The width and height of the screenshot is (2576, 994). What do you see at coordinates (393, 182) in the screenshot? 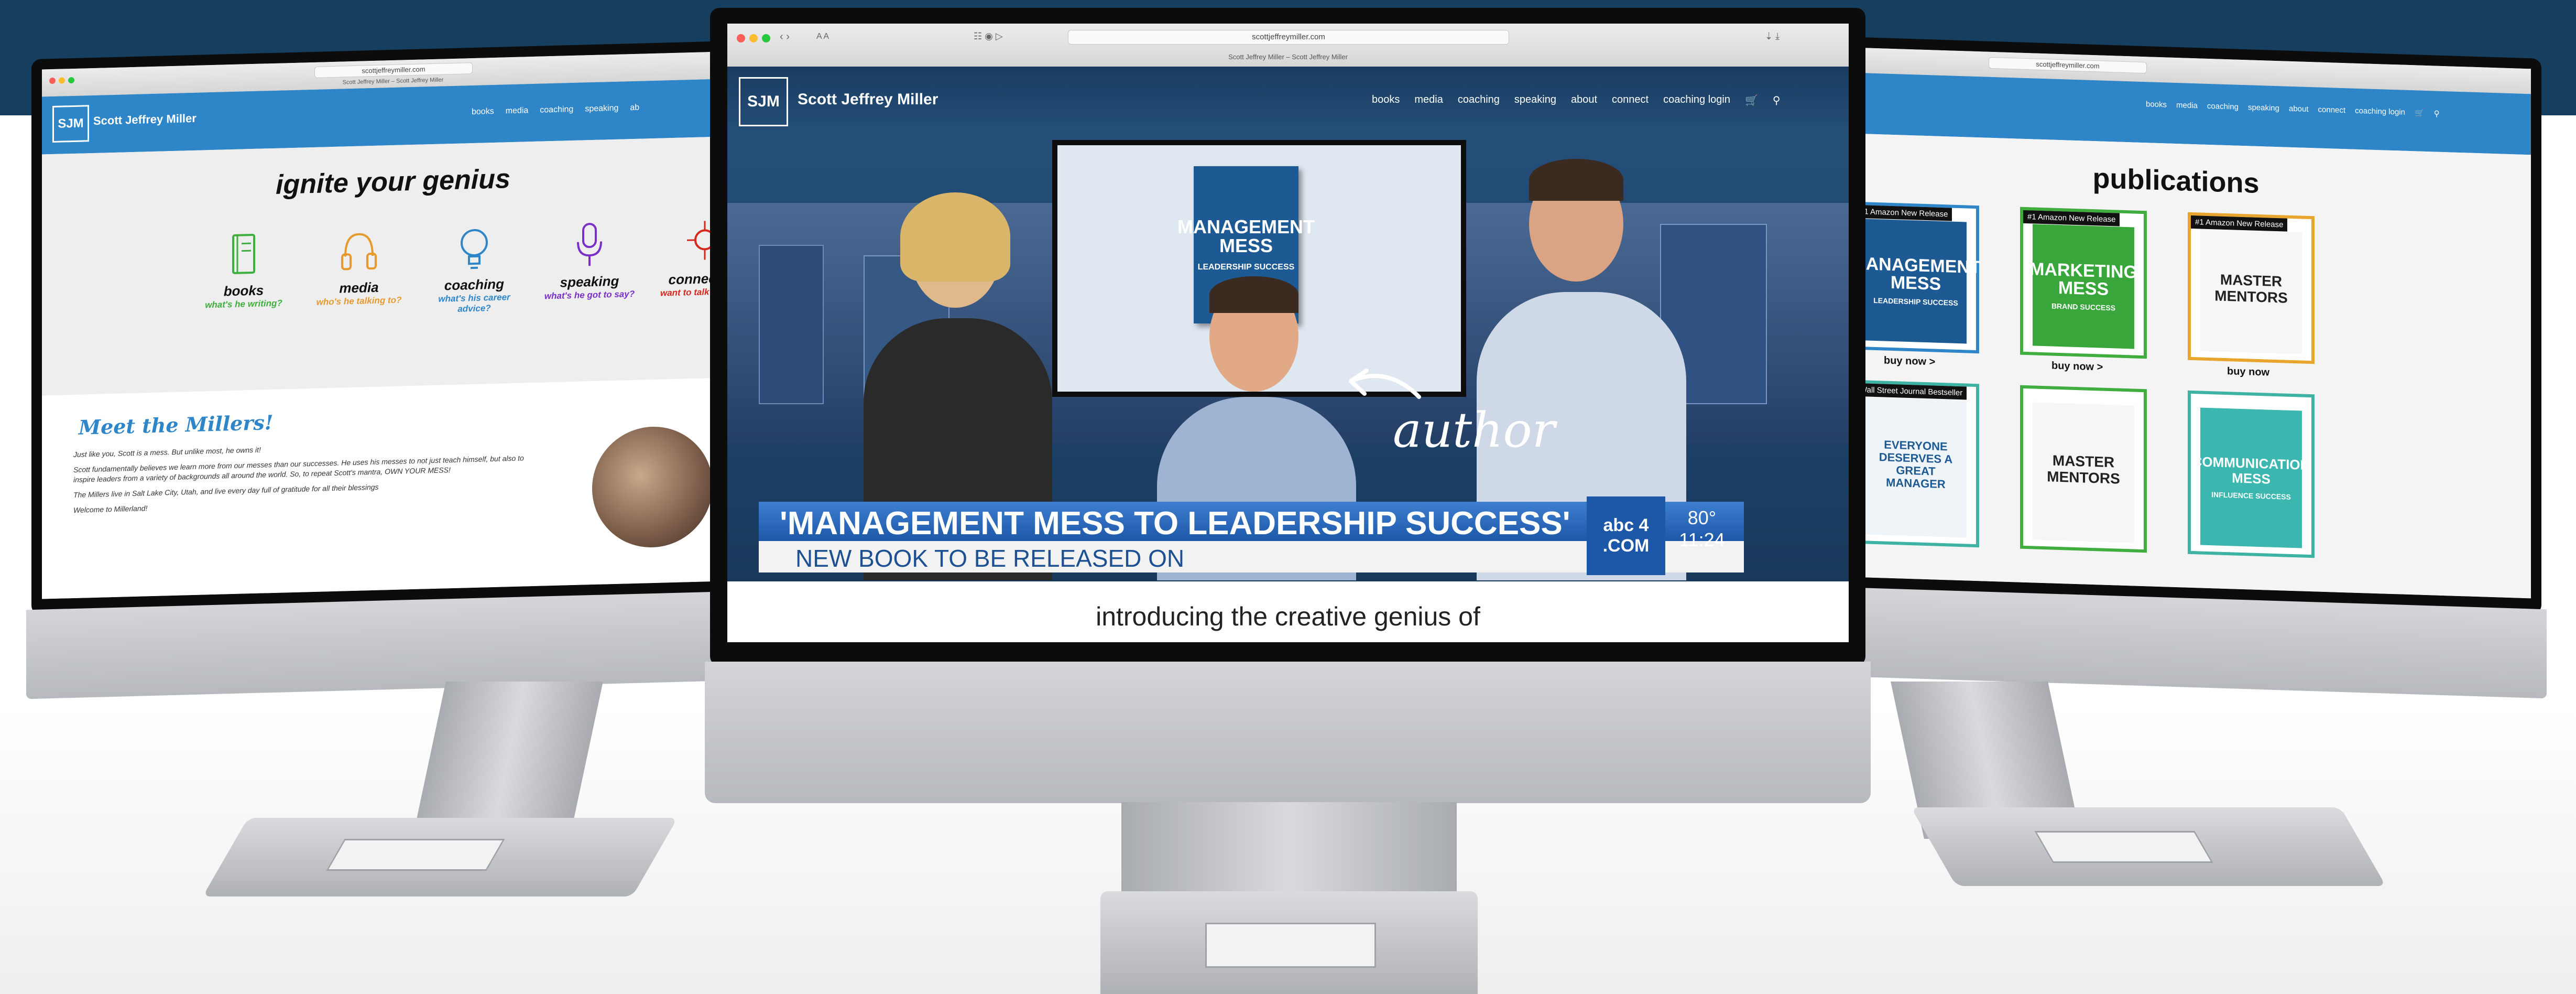
I see `left-heading: ignite your genius` at bounding box center [393, 182].